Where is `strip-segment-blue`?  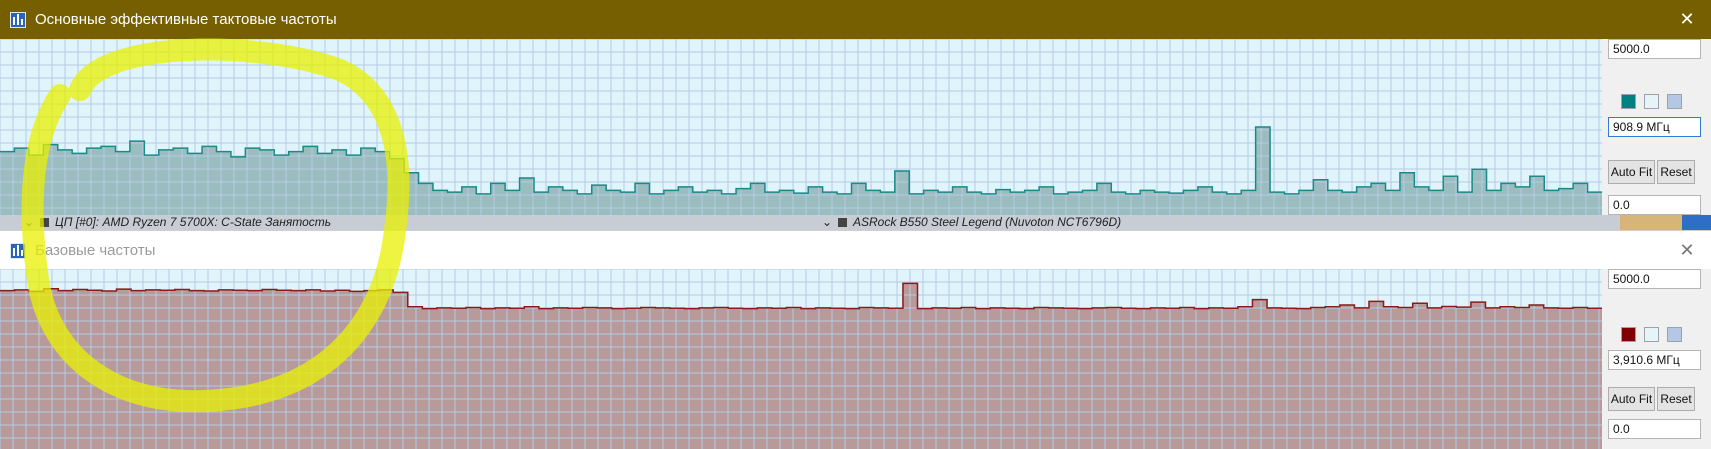
strip-segment-blue is located at coordinates (1696, 222).